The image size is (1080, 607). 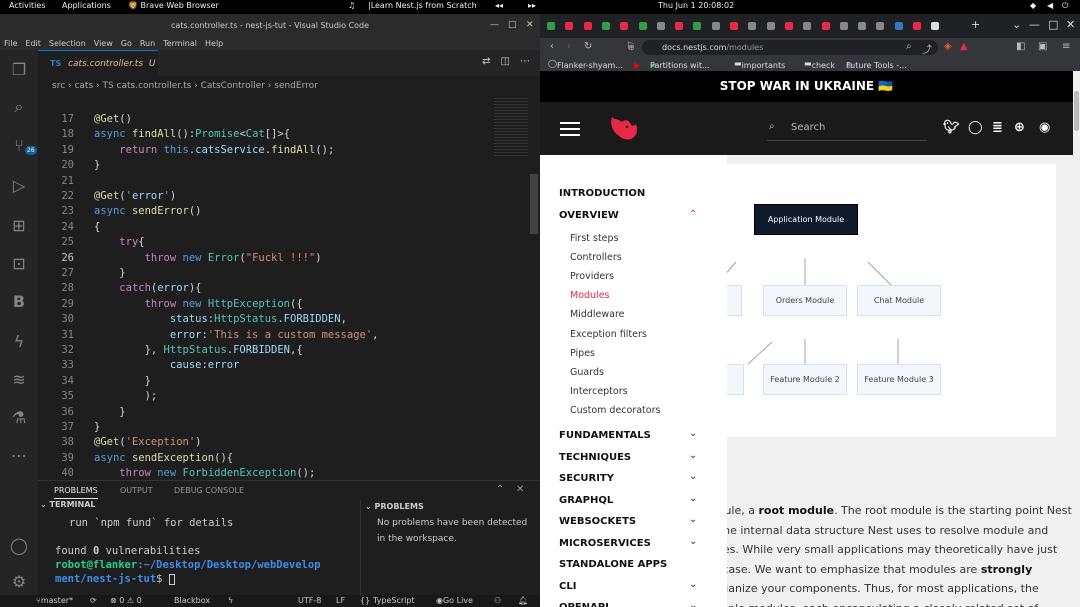 What do you see at coordinates (975, 24) in the screenshot?
I see `new-tab-icon: +` at bounding box center [975, 24].